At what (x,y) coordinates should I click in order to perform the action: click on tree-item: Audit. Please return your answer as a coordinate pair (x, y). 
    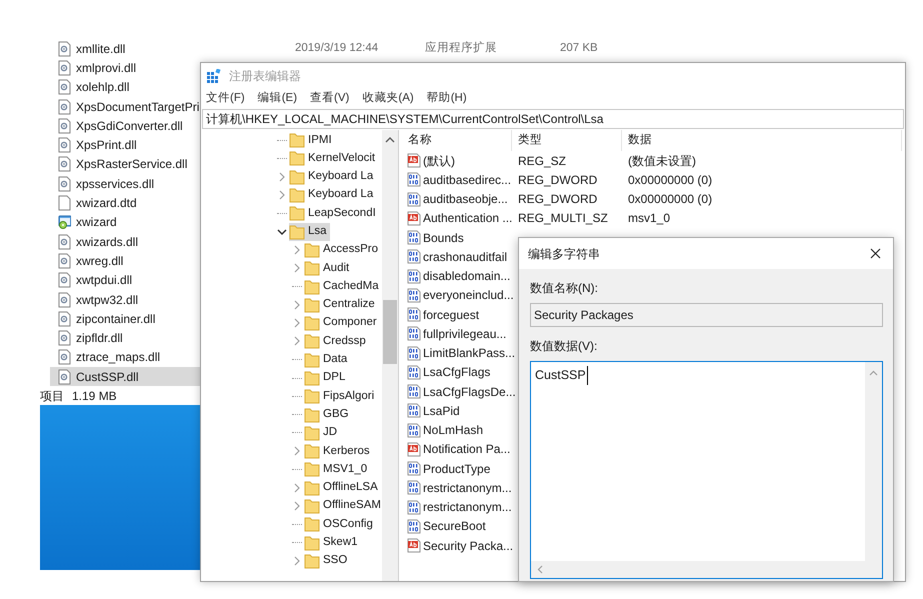
    Looking at the image, I should click on (328, 268).